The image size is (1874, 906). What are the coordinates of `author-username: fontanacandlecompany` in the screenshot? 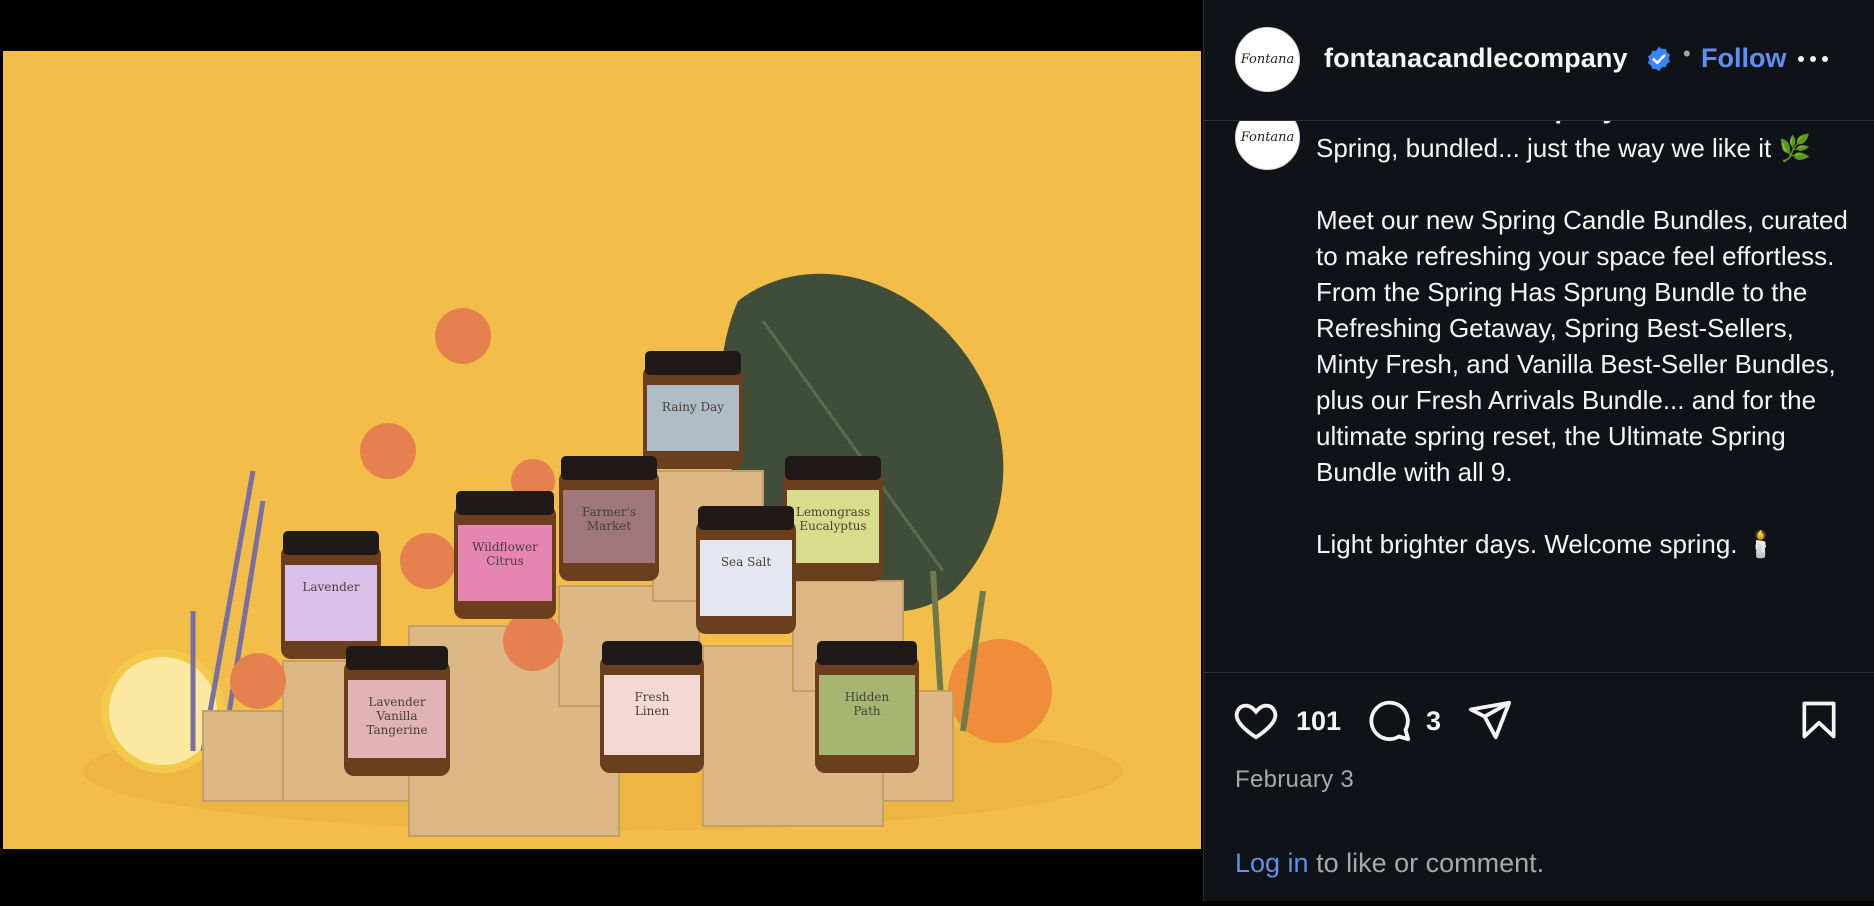 It's located at (1476, 58).